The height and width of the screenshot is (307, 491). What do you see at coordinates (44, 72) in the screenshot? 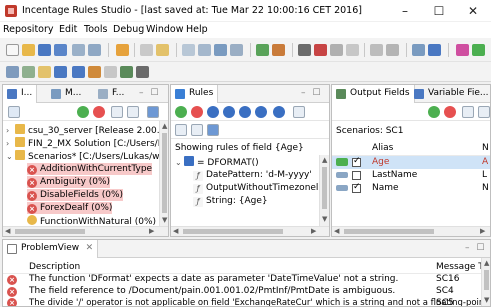
I see `export-icon` at bounding box center [44, 72].